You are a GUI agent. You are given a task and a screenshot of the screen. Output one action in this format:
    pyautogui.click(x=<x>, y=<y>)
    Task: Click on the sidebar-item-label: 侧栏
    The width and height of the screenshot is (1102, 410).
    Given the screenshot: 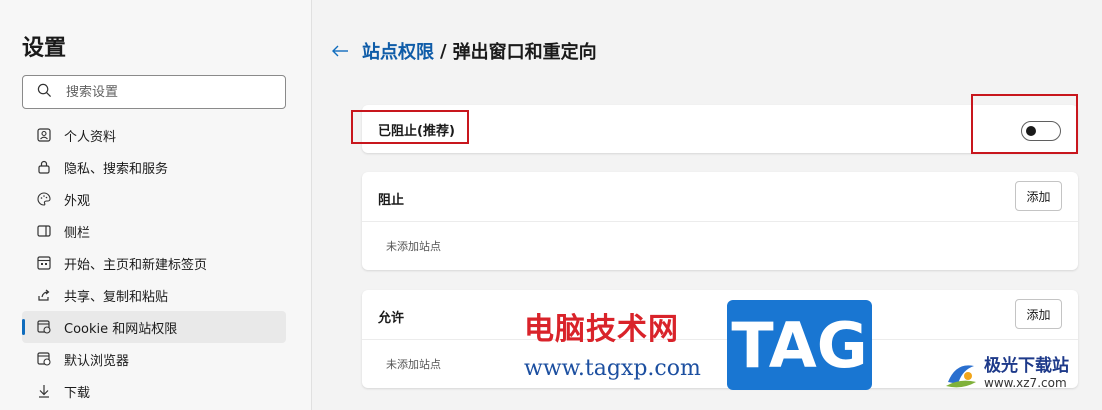 What is the action you would take?
    pyautogui.click(x=77, y=233)
    